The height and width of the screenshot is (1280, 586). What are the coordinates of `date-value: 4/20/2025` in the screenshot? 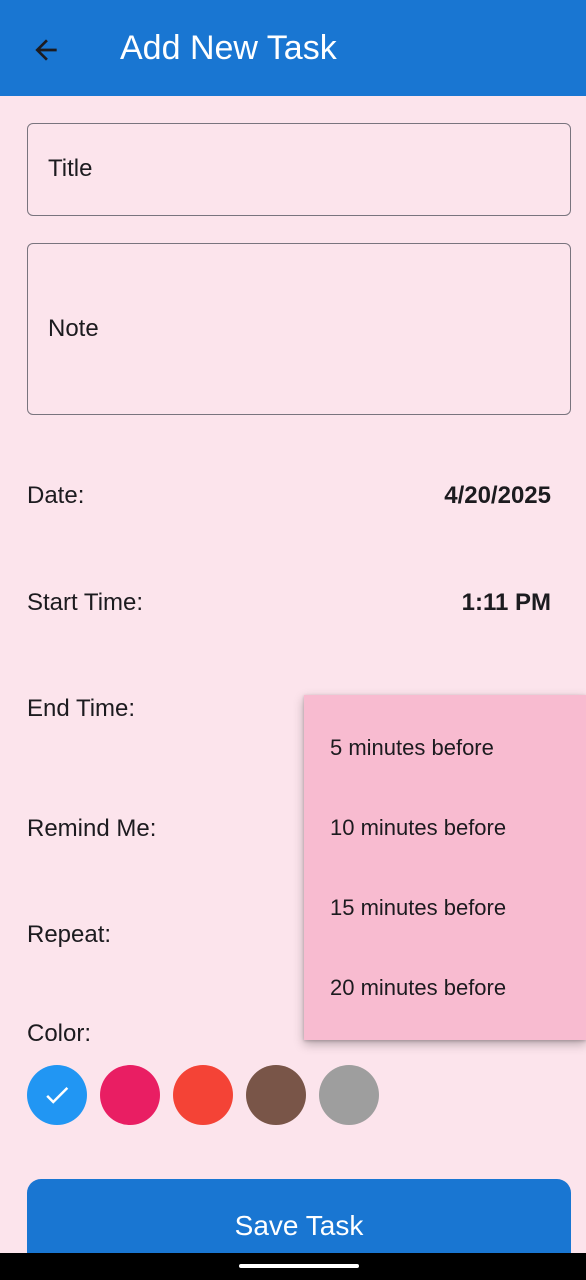 It's located at (497, 496).